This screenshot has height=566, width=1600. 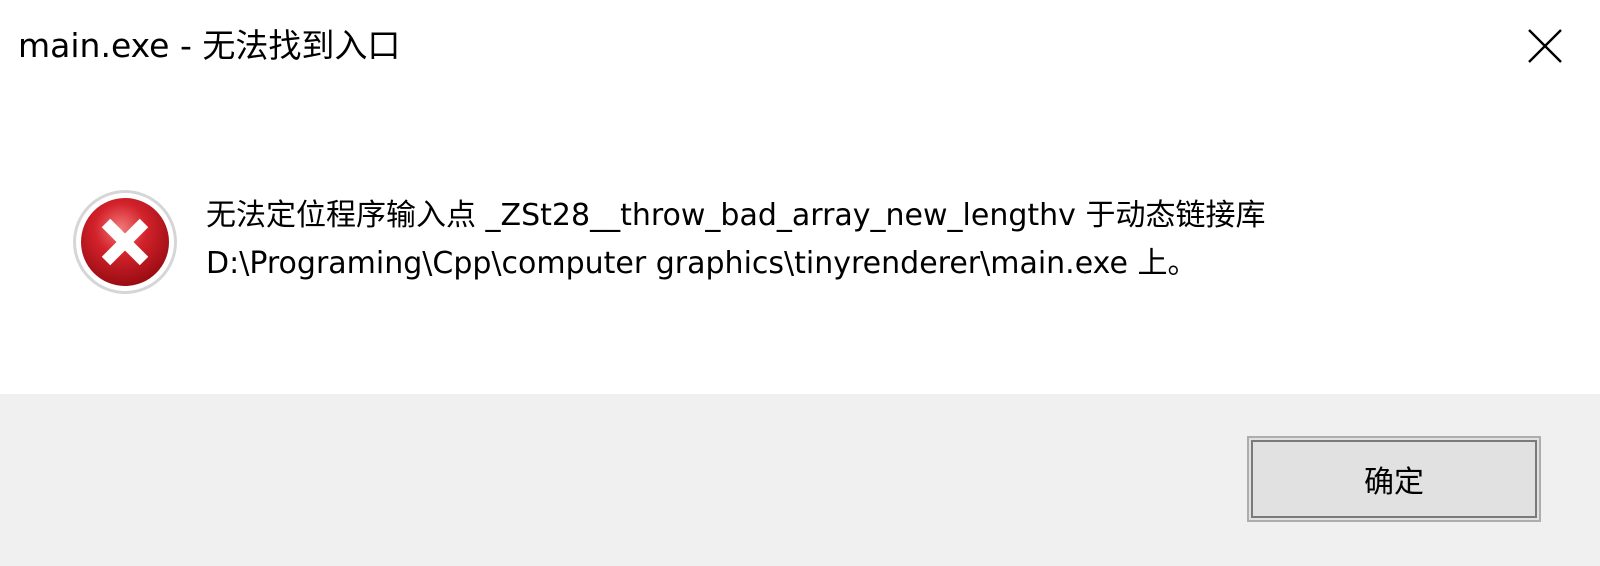 I want to click on close-icon, so click(x=1545, y=46).